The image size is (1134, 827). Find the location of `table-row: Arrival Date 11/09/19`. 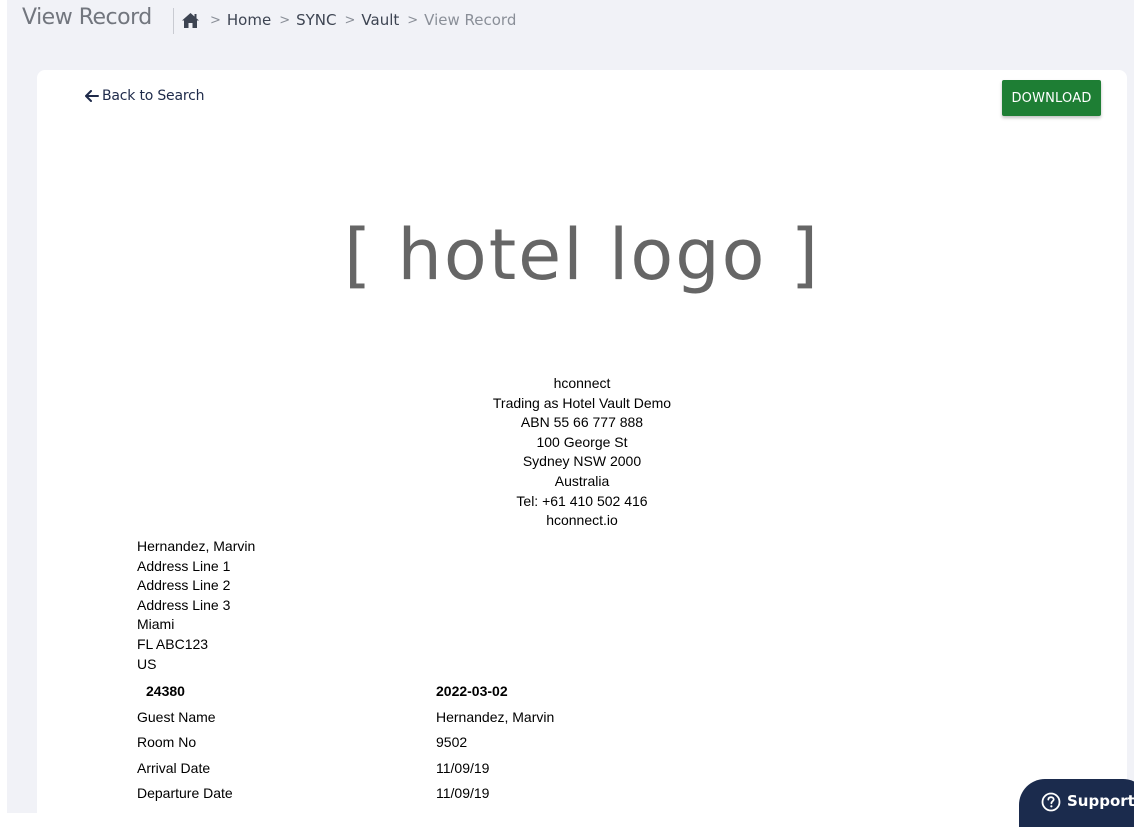

table-row: Arrival Date 11/09/19 is located at coordinates (487, 768).